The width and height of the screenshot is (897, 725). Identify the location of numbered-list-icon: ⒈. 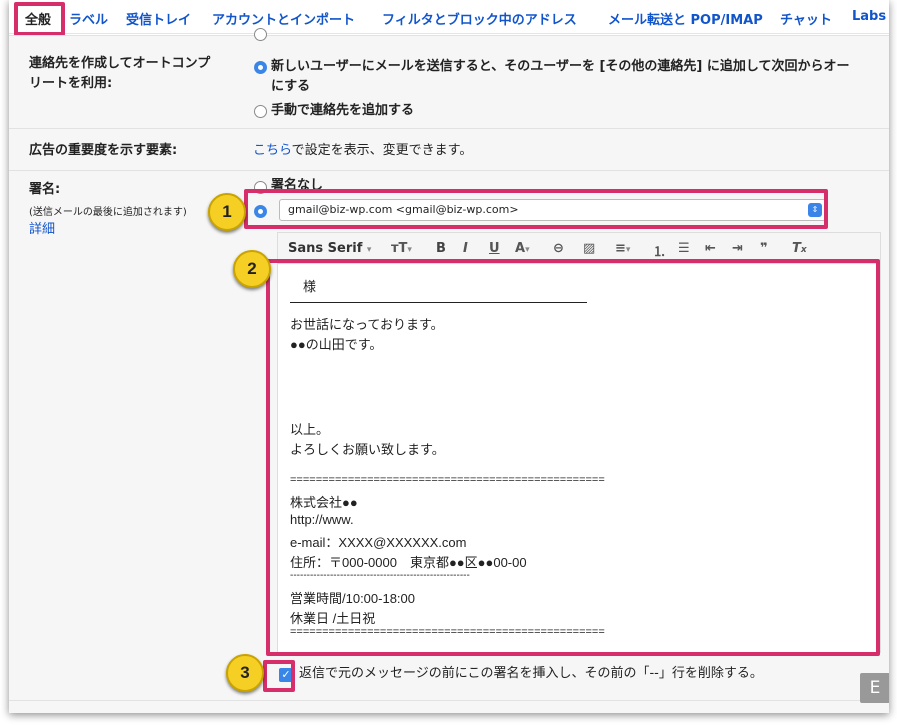
(659, 250).